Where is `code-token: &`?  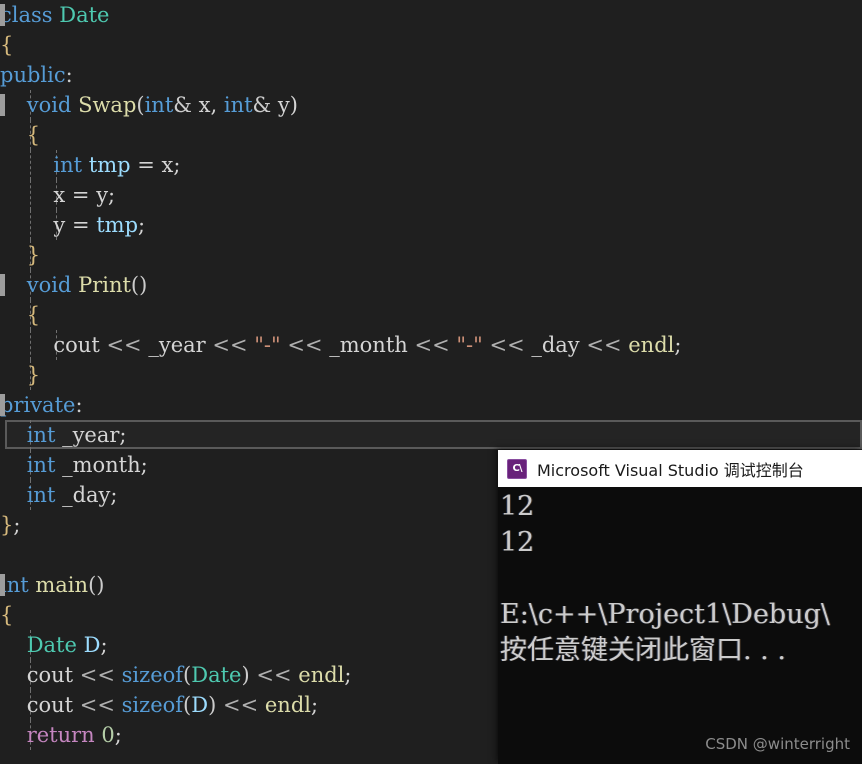
code-token: & is located at coordinates (262, 105).